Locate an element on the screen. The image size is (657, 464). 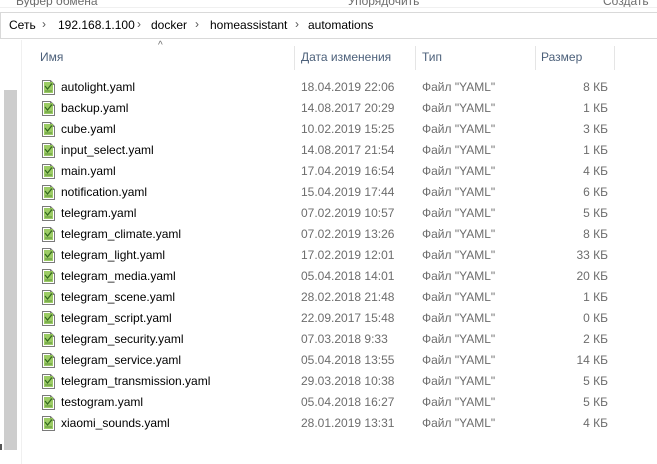
file-modified-date: 17.04.2019 16:54 is located at coordinates (348, 171).